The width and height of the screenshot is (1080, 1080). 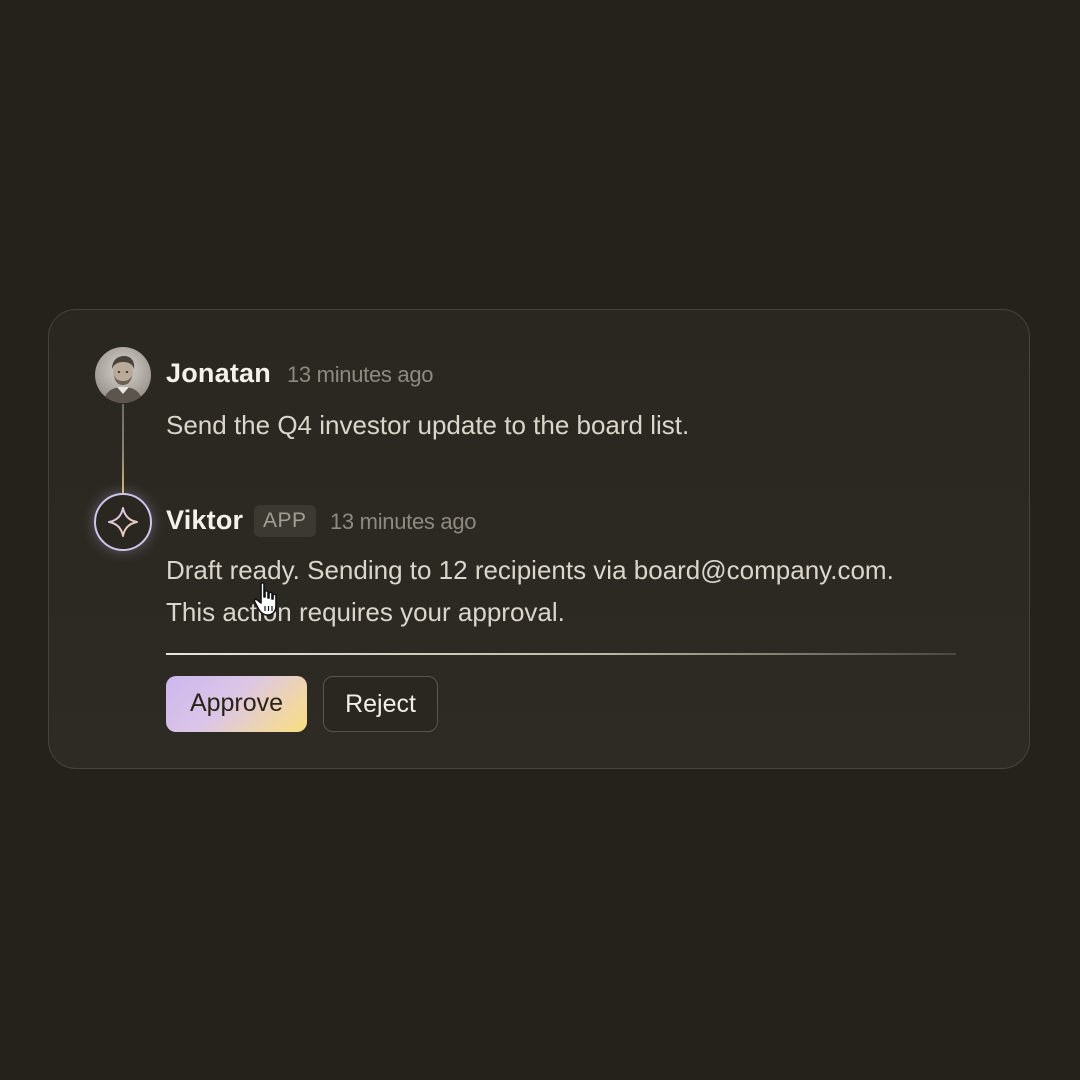 What do you see at coordinates (561, 654) in the screenshot?
I see `dotted-divider` at bounding box center [561, 654].